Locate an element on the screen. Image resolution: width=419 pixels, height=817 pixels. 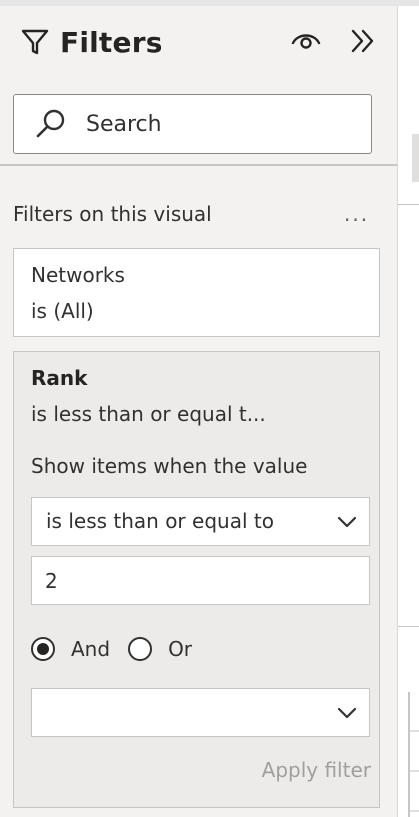
pane-header: Filters is located at coordinates (91, 42).